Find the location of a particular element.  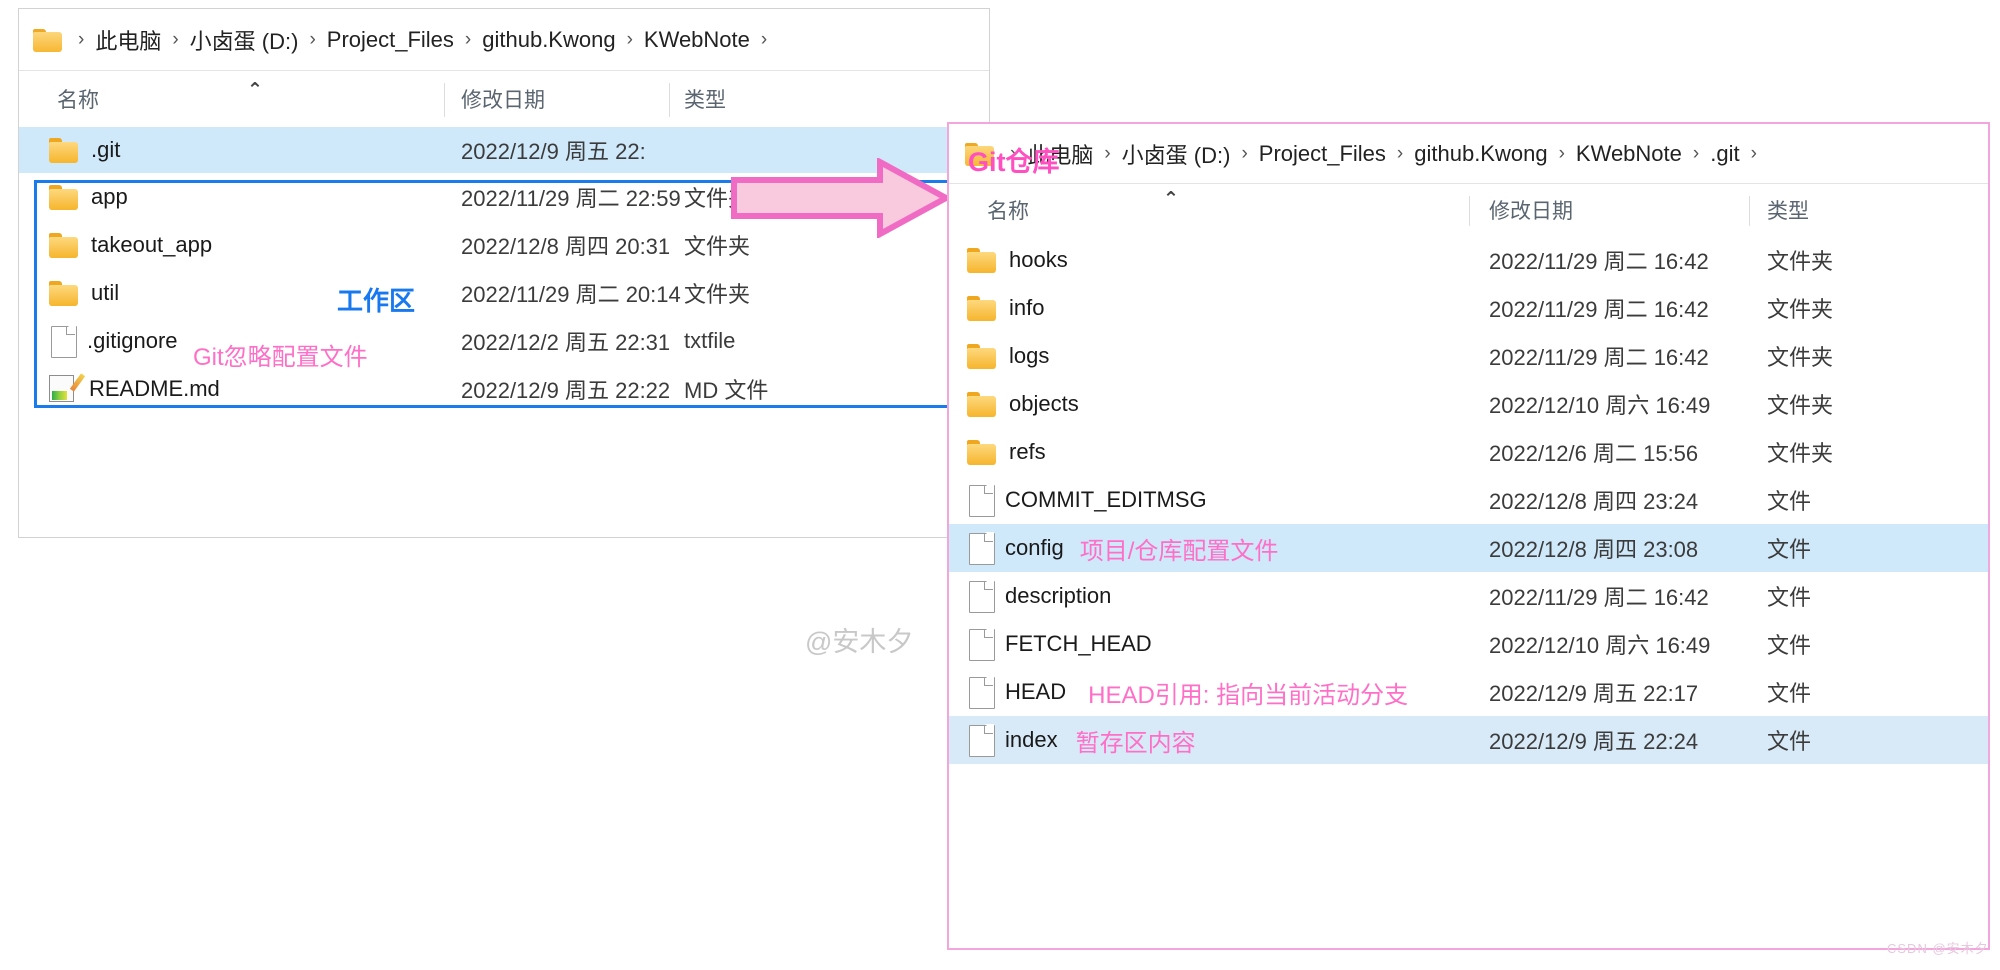

row-date-cell: 2022/11/29 周二 16:42 is located at coordinates (1599, 309).